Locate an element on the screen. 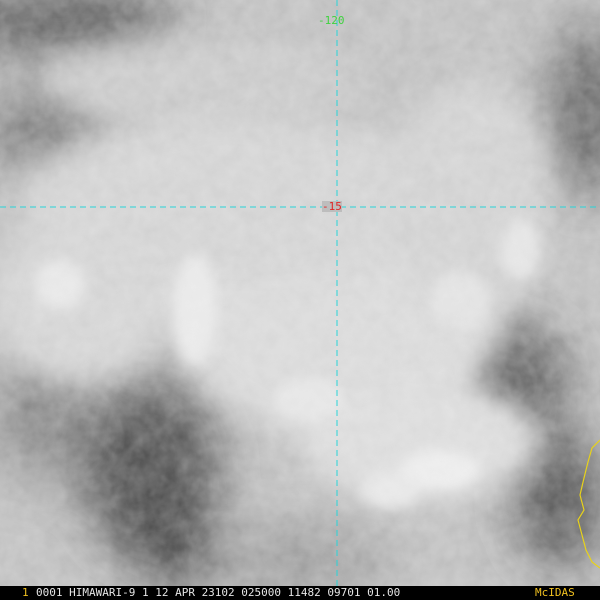 The width and height of the screenshot is (600, 600). latitude-label: -15 is located at coordinates (332, 206).